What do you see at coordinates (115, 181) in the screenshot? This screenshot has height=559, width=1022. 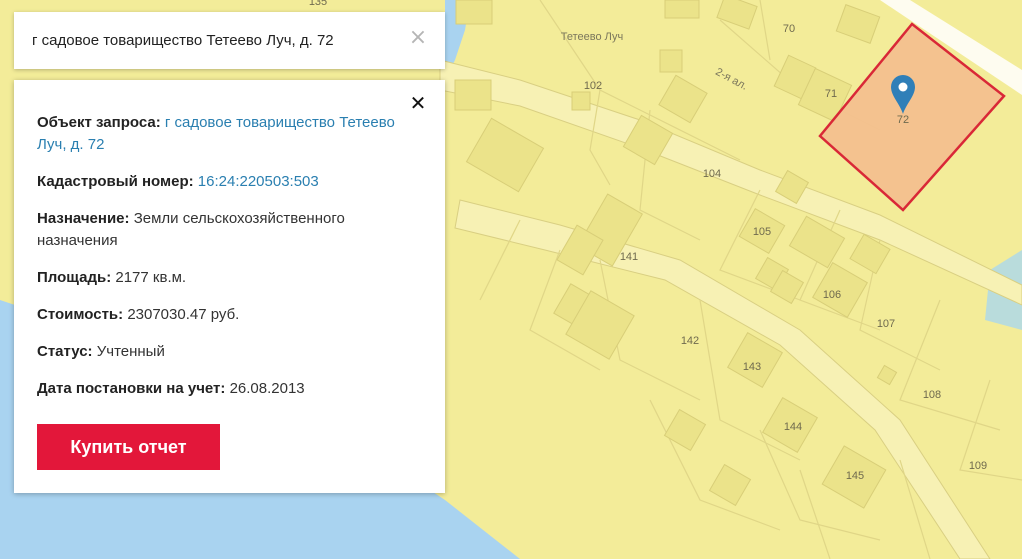 I see `field-label: Кадастровый номер:` at bounding box center [115, 181].